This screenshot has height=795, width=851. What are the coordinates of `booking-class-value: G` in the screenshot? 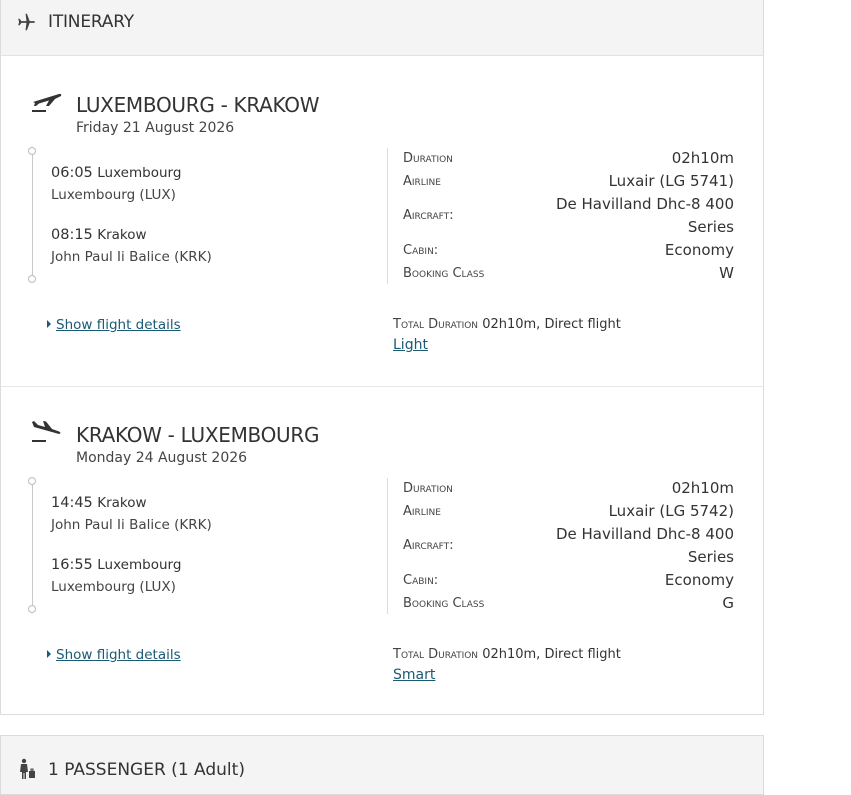 It's located at (728, 603).